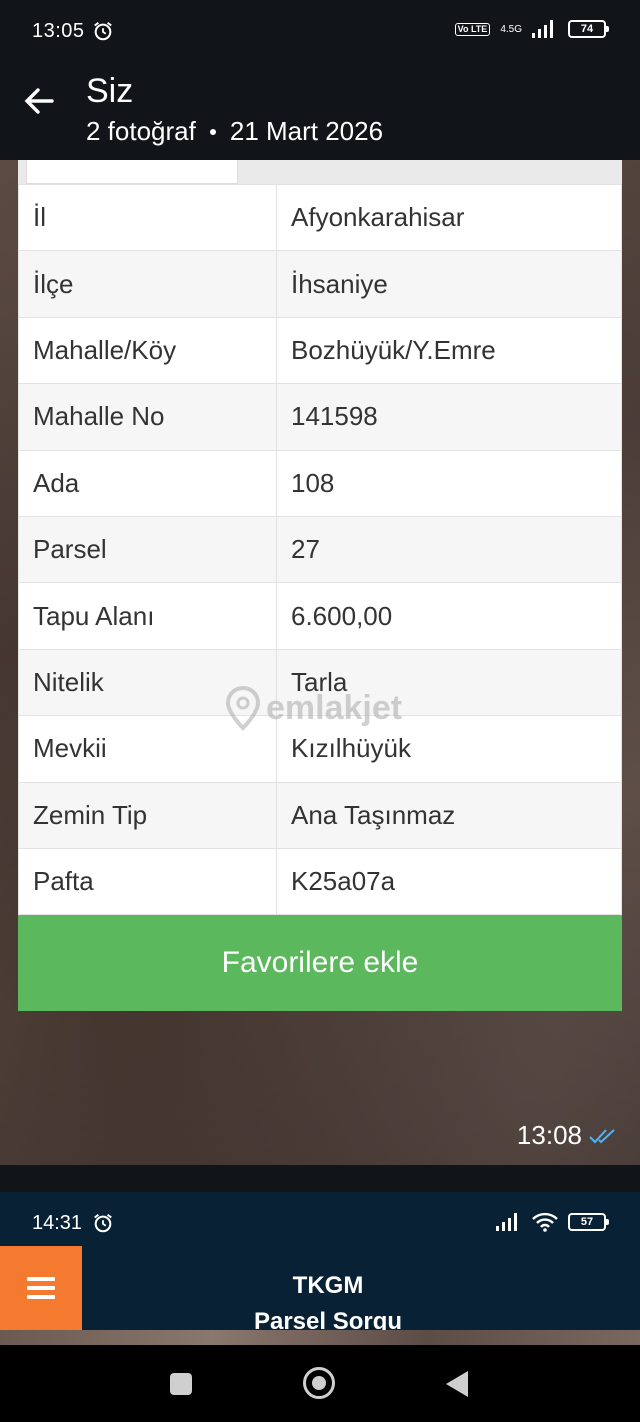 The width and height of the screenshot is (640, 1422). I want to click on row-key: Zemin Tip, so click(147, 815).